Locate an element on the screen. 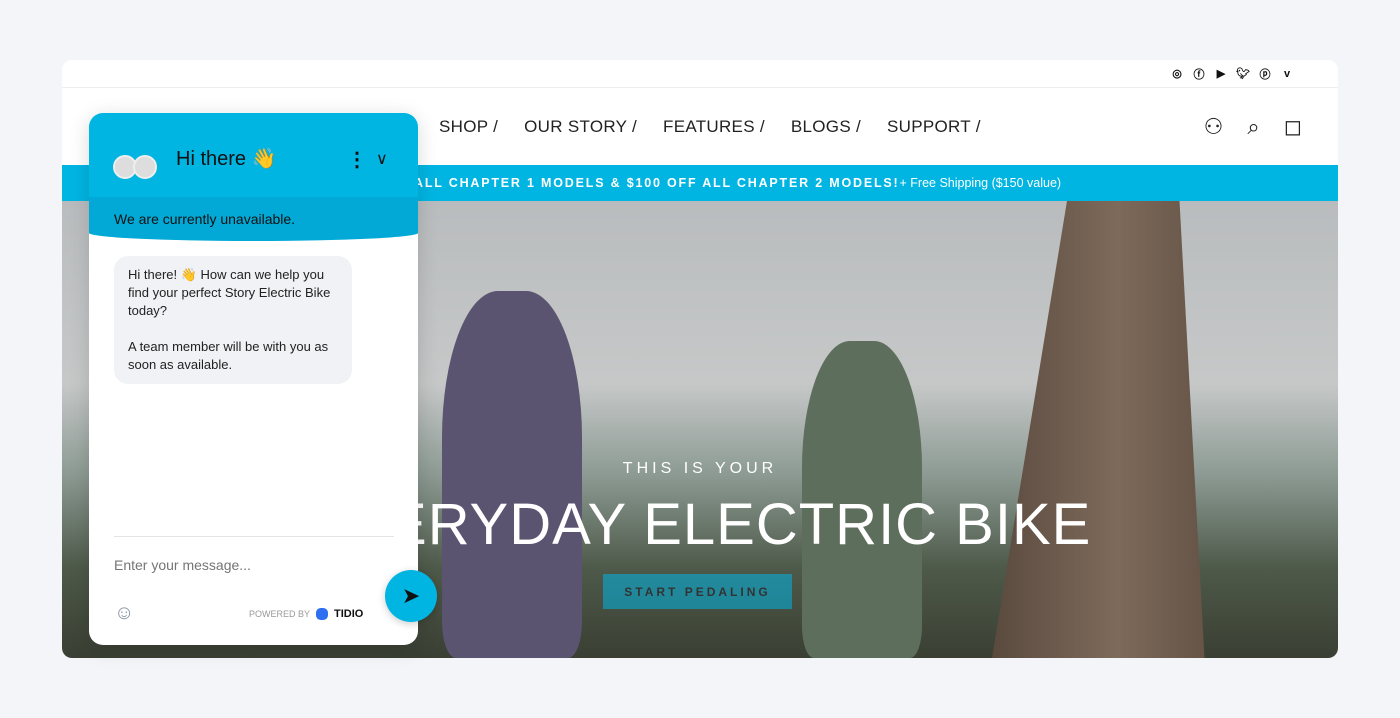 The width and height of the screenshot is (1400, 718). message-input is located at coordinates (244, 565).